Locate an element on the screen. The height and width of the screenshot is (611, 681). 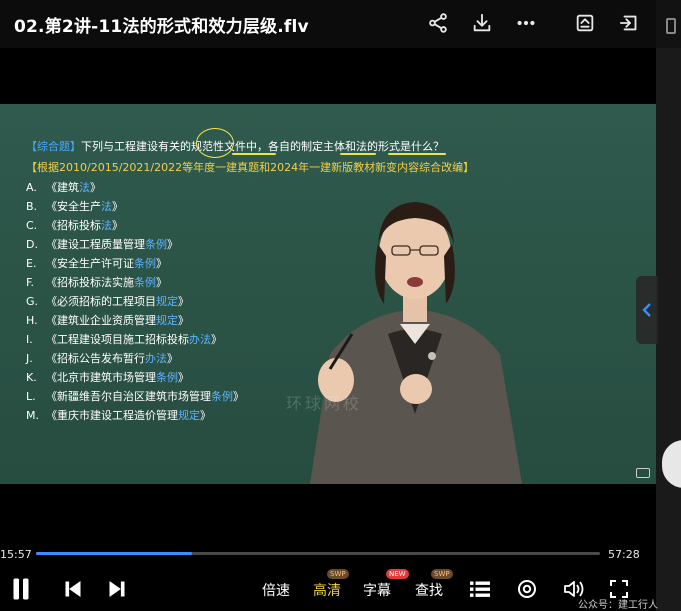
option-item: H. 《建筑业企业资质管理规定》 is located at coordinates (107, 320).